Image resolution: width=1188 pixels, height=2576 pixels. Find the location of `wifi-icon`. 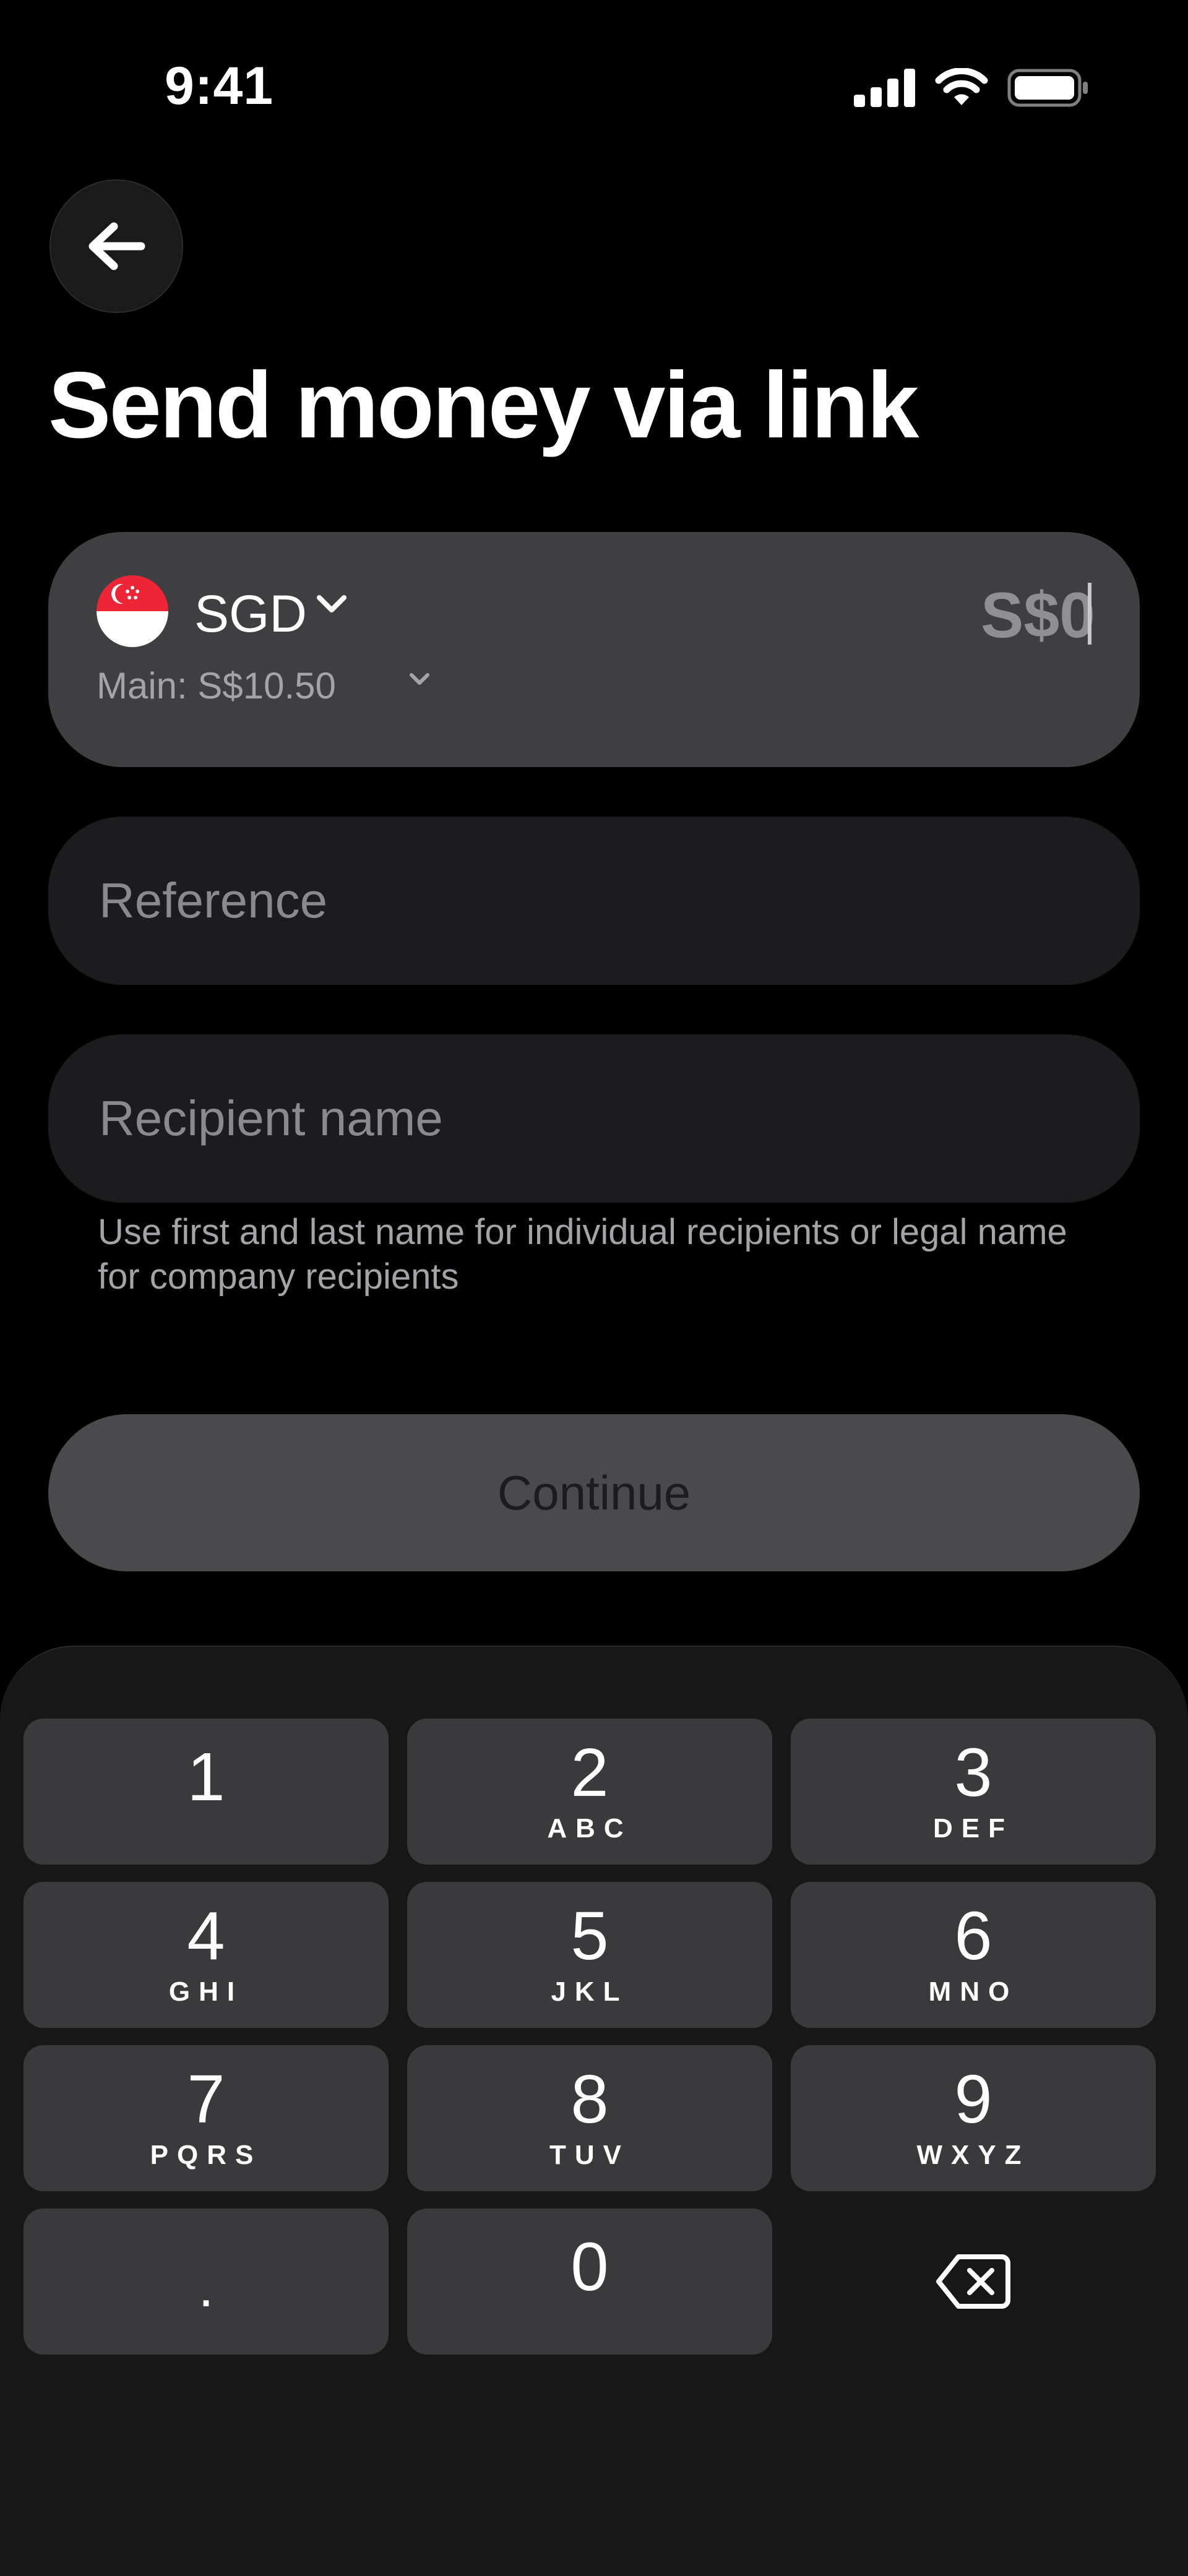

wifi-icon is located at coordinates (962, 86).